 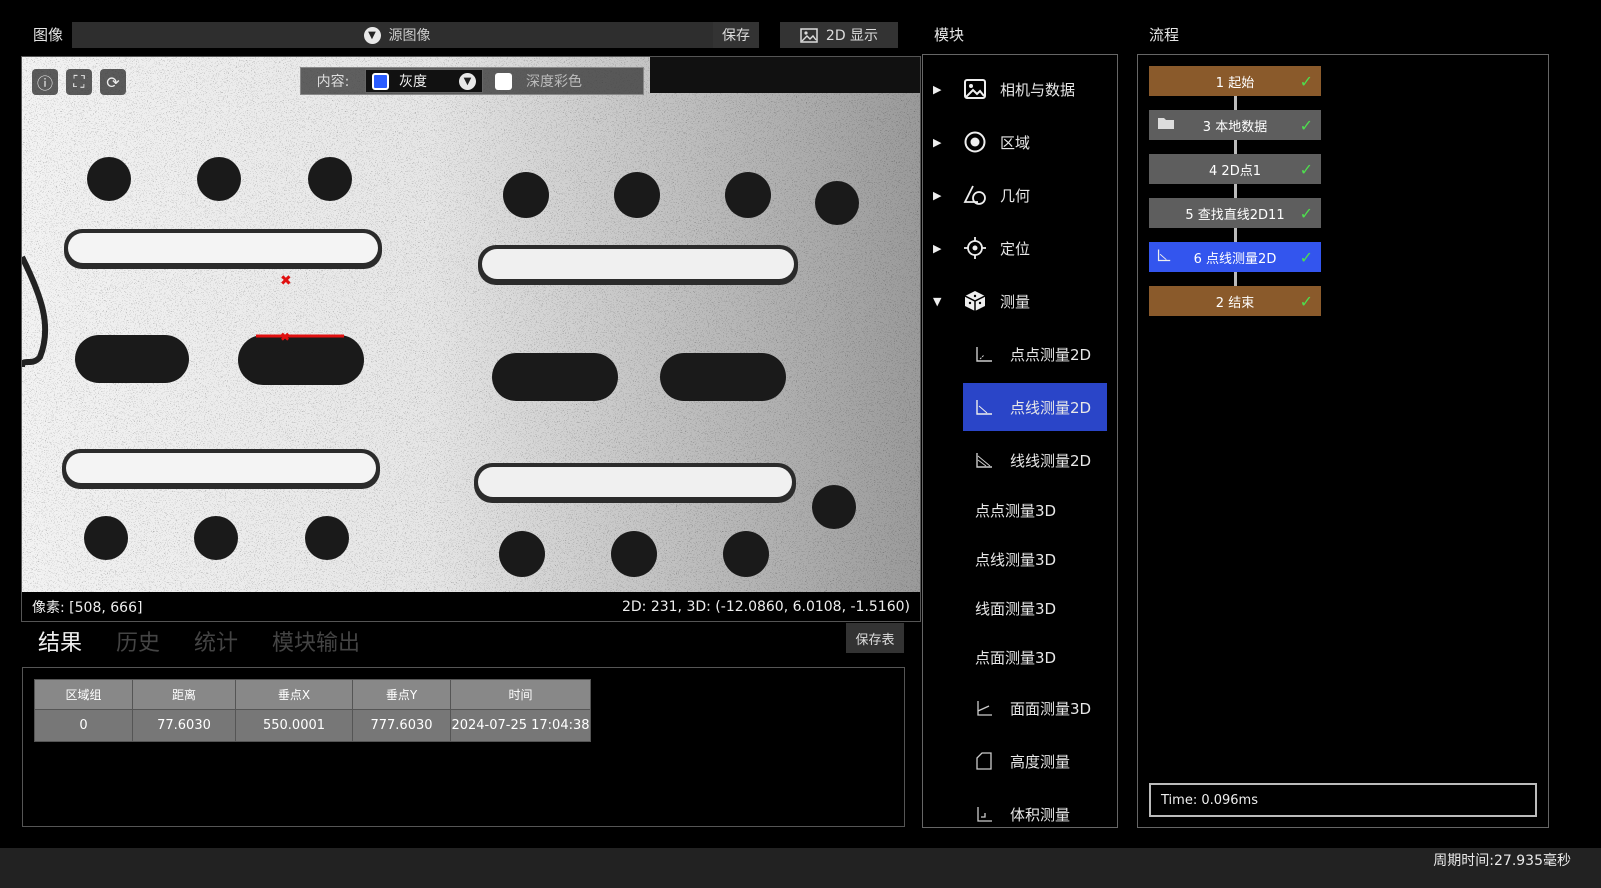 I want to click on depth-color-checkbox, so click(x=503, y=81).